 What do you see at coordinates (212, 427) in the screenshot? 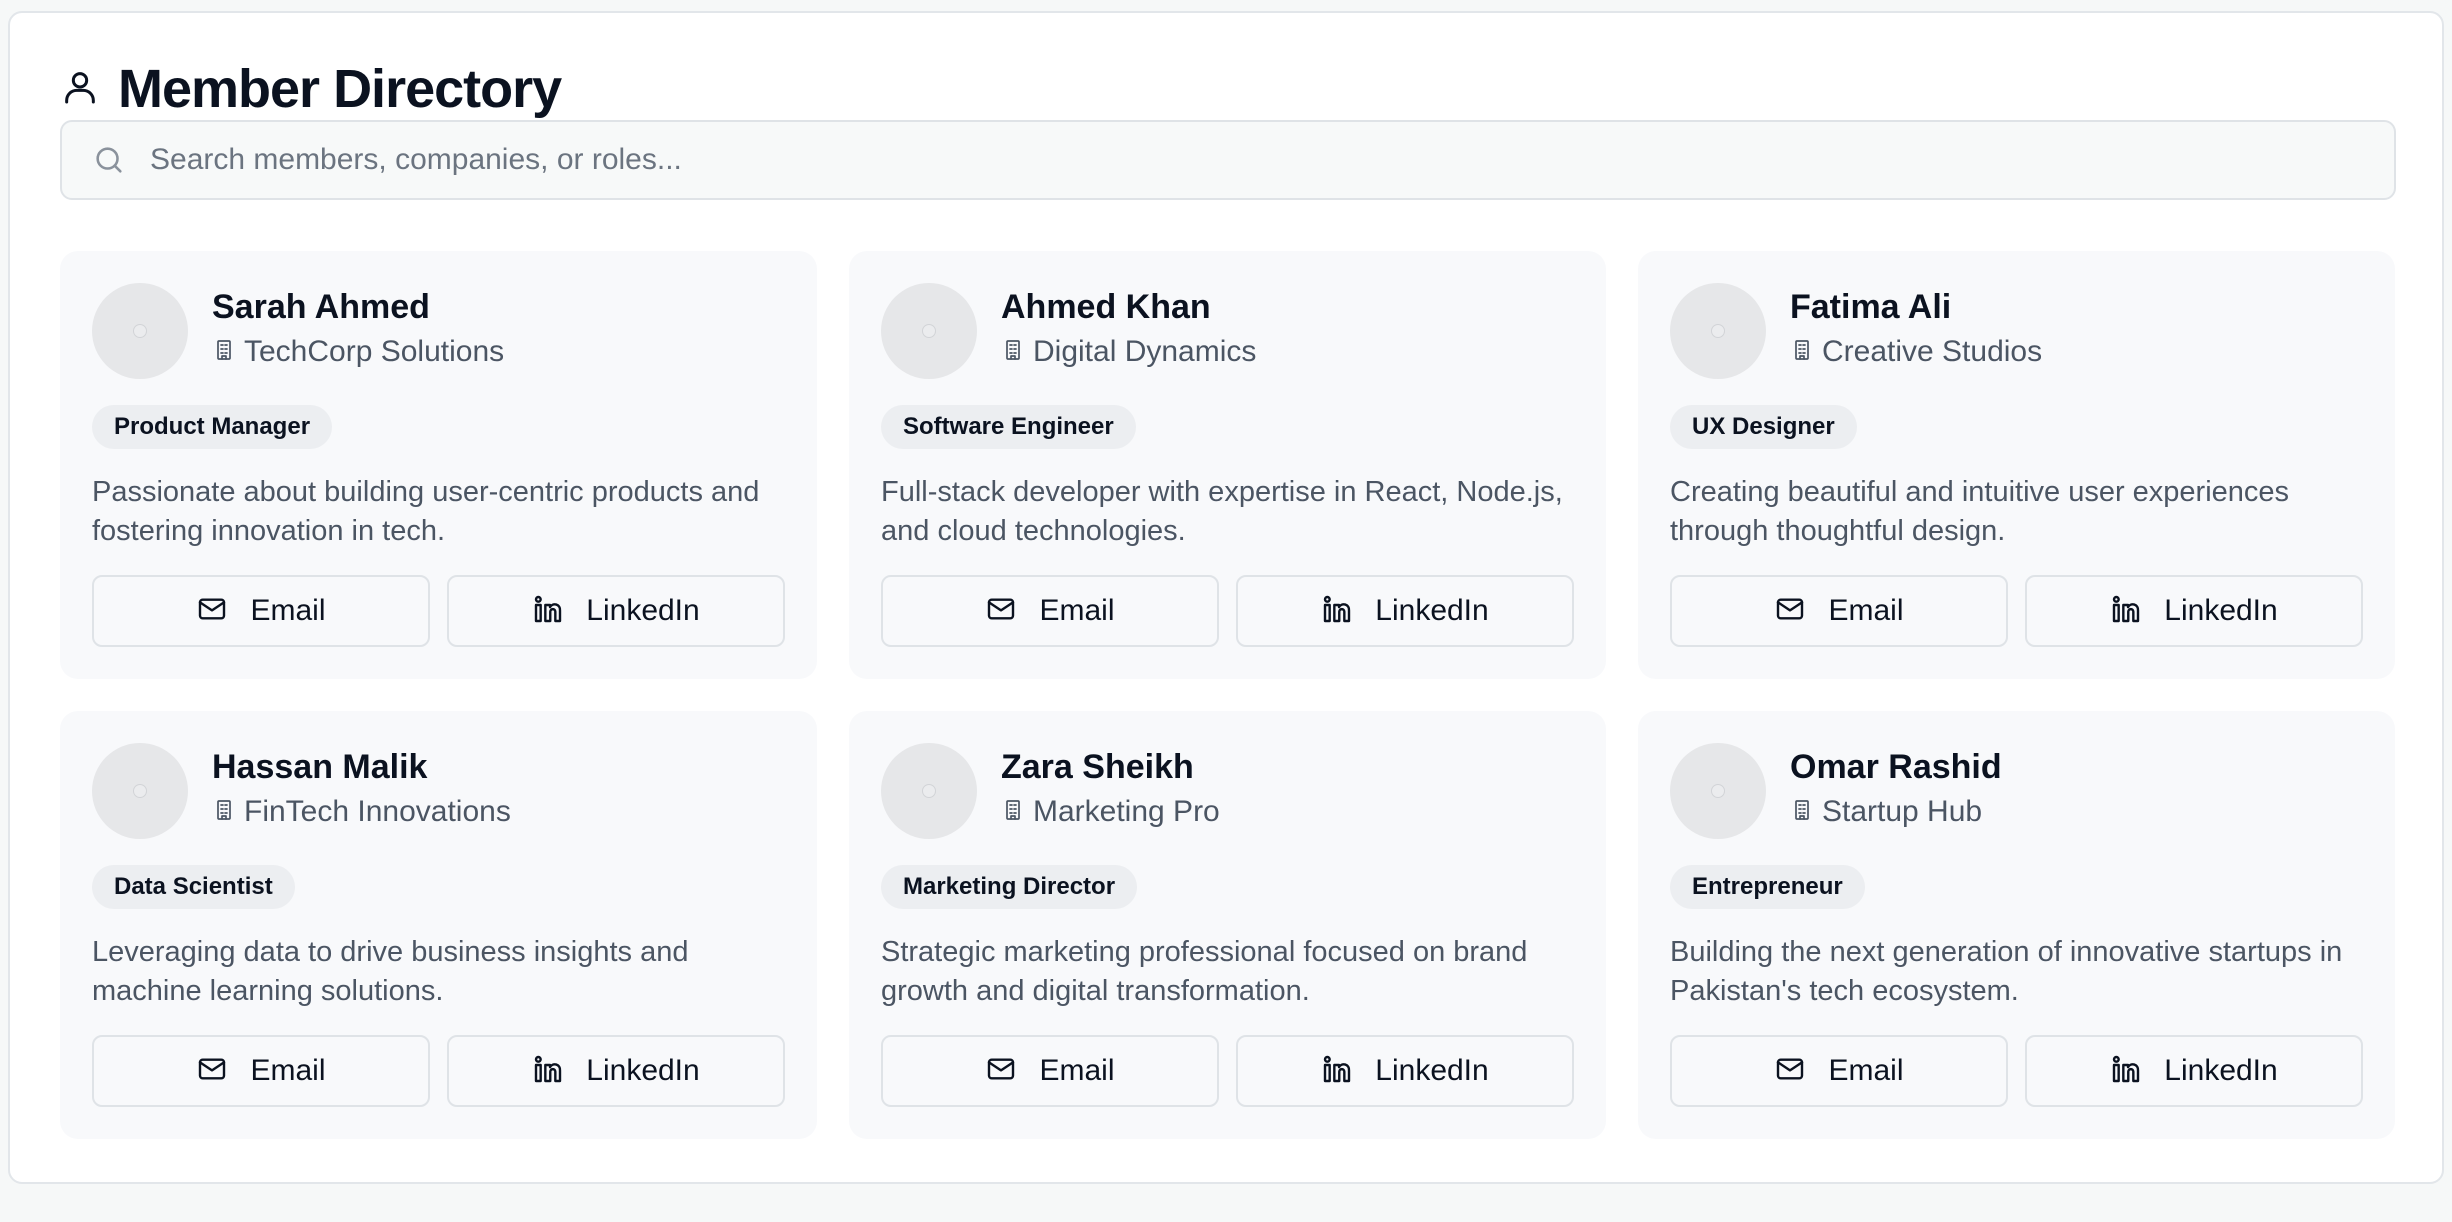
I see `role-badge: Product Manager` at bounding box center [212, 427].